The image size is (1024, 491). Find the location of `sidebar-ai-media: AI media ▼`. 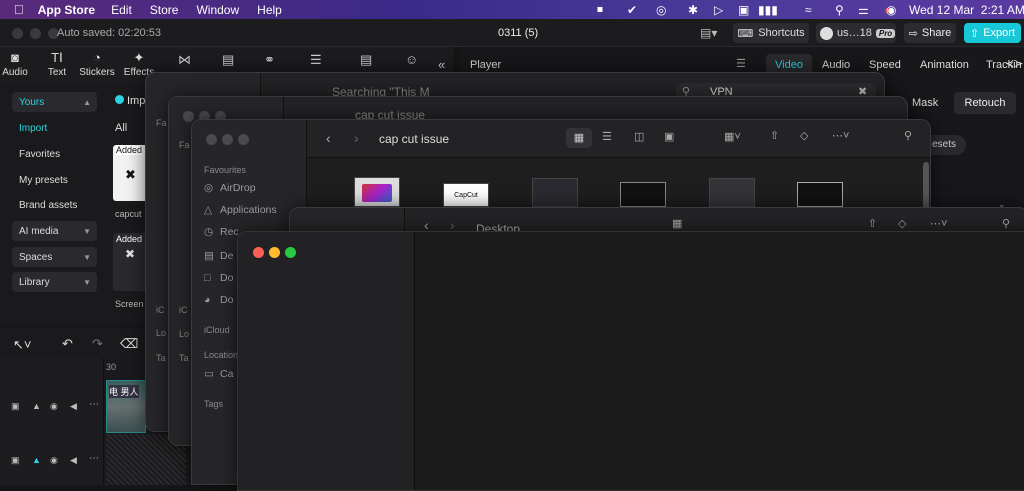

sidebar-ai-media: AI media ▼ is located at coordinates (54, 231).